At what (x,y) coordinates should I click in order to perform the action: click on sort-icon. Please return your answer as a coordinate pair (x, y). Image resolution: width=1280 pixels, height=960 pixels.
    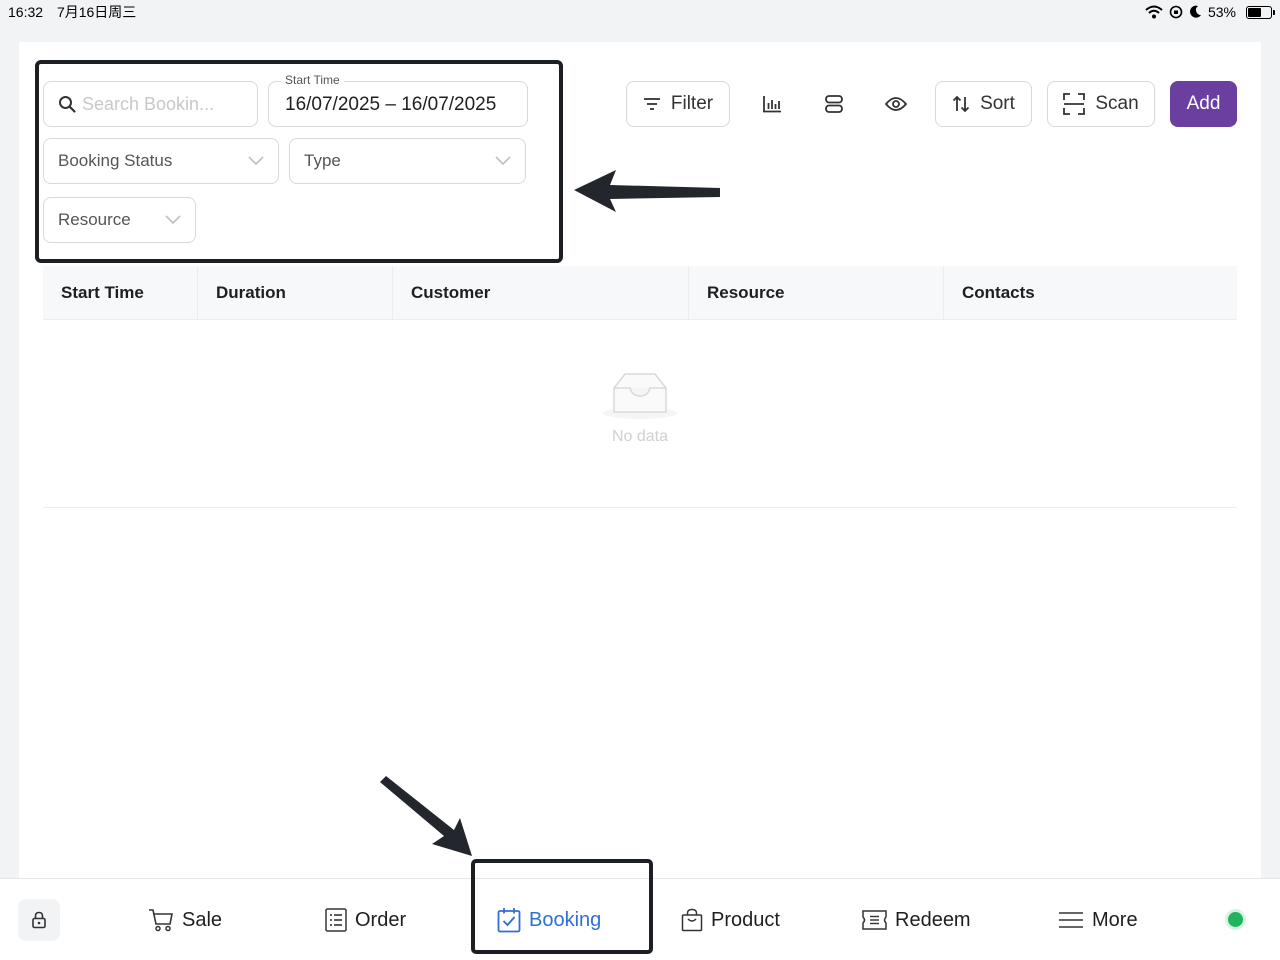
    Looking at the image, I should click on (961, 104).